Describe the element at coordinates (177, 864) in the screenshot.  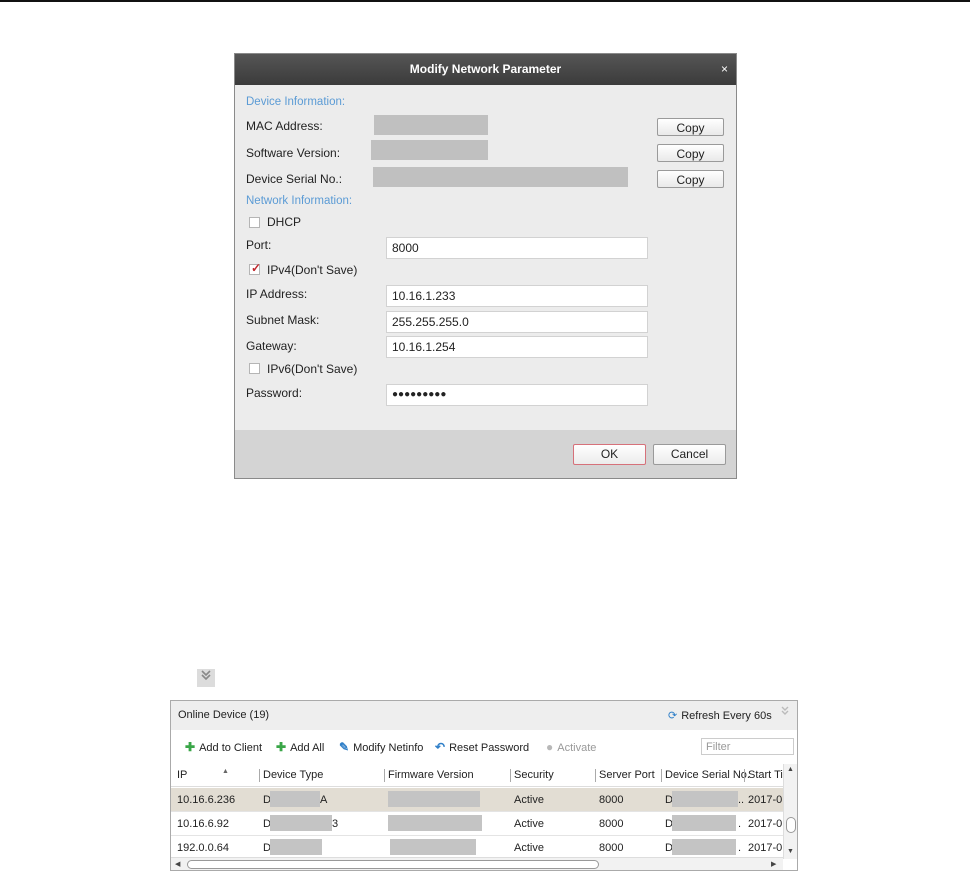
I see `scroll-left-icon: ◀` at that location.